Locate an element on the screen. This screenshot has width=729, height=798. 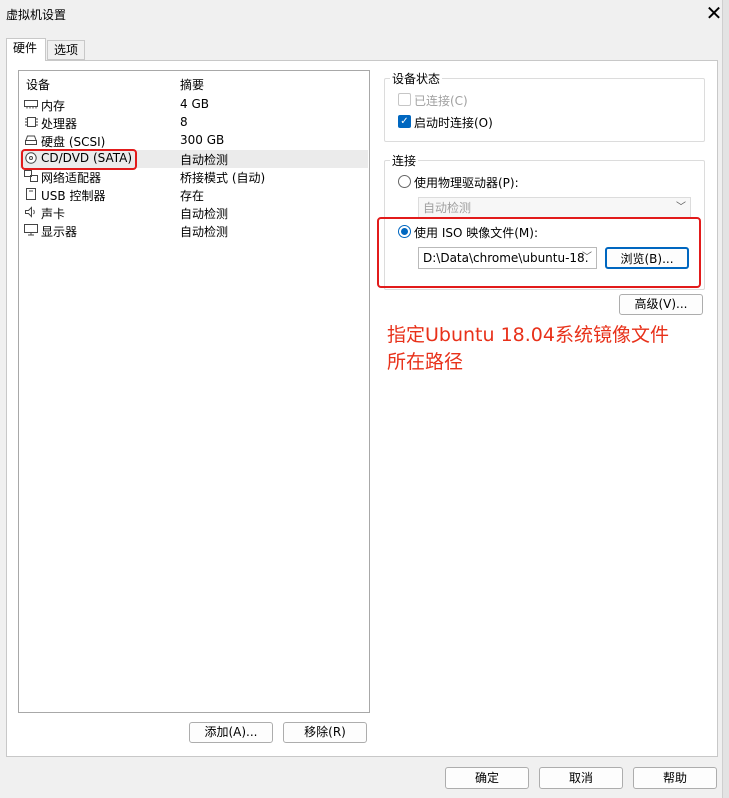
device-summary: 4 GB is located at coordinates (194, 104).